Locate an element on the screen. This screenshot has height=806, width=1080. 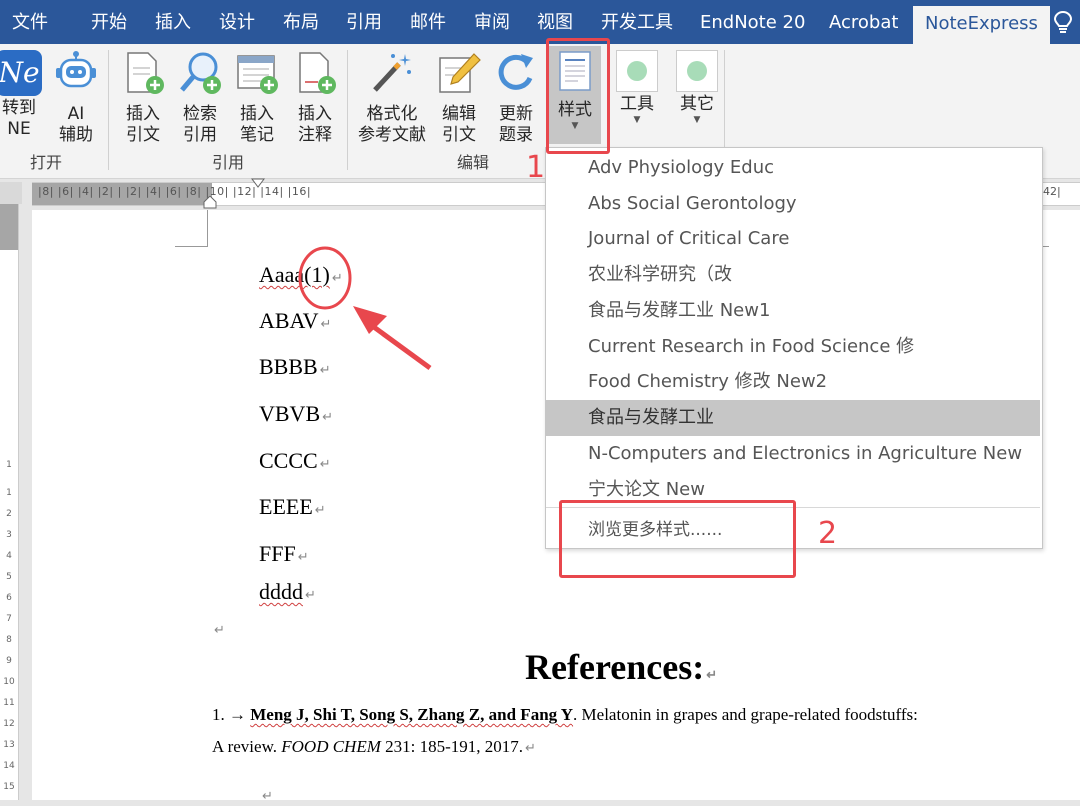
insert-annotation-label-2: 注释 is located at coordinates (315, 135).